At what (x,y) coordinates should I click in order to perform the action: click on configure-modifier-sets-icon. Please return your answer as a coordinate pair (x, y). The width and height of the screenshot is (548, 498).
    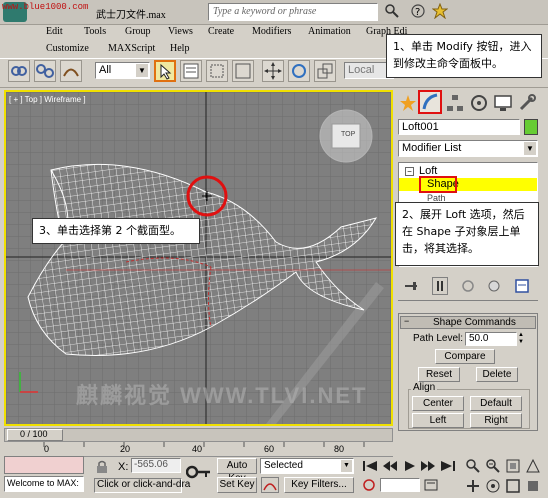
    Looking at the image, I should click on (522, 286).